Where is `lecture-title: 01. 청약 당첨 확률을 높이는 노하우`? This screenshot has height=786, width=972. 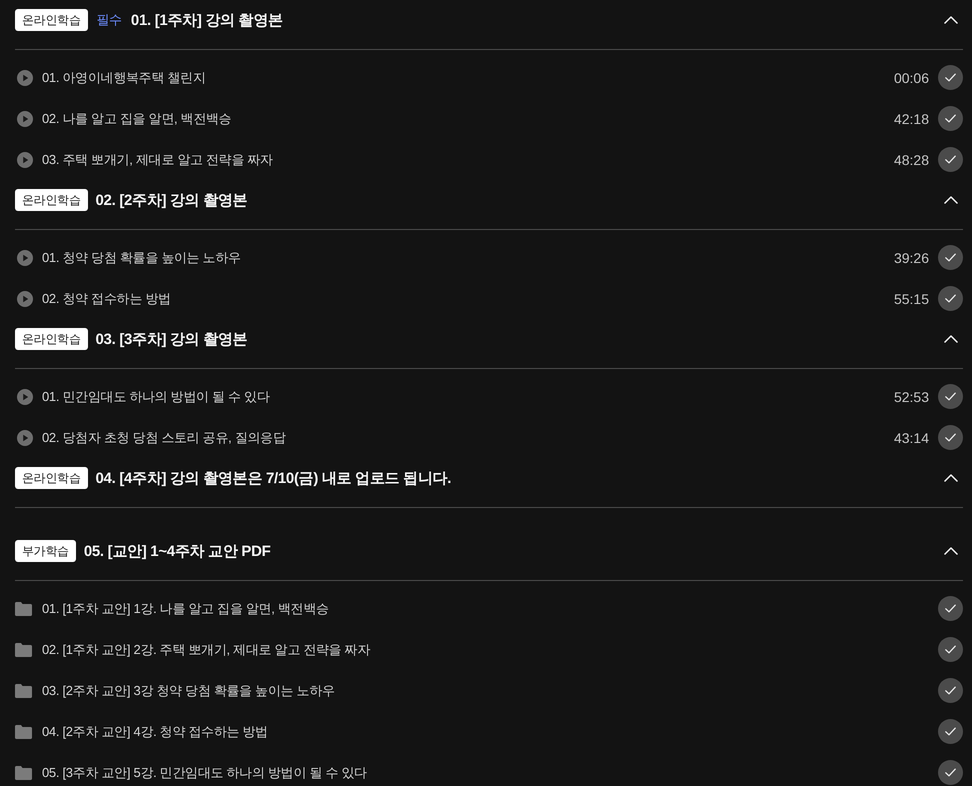 lecture-title: 01. 청약 당첨 확률을 높이는 노하우 is located at coordinates (468, 257).